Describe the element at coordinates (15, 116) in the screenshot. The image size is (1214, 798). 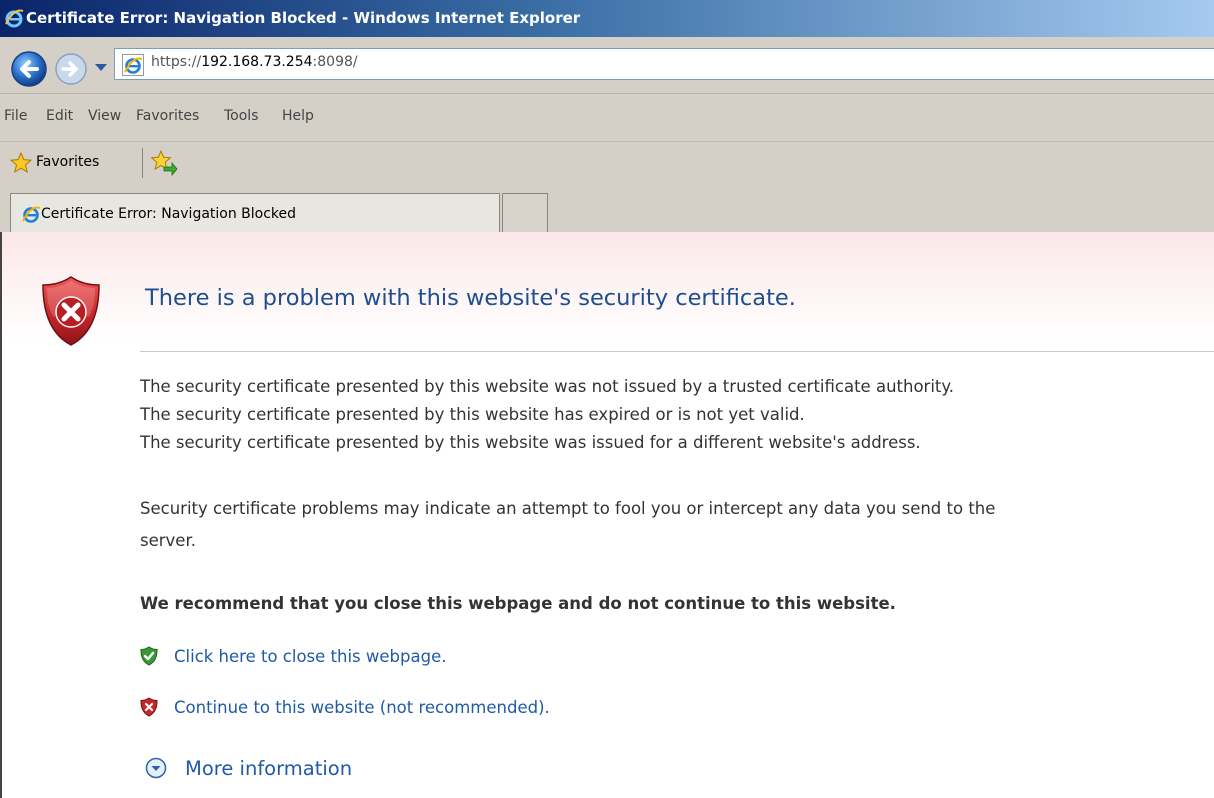
I see `menu-file: File` at that location.